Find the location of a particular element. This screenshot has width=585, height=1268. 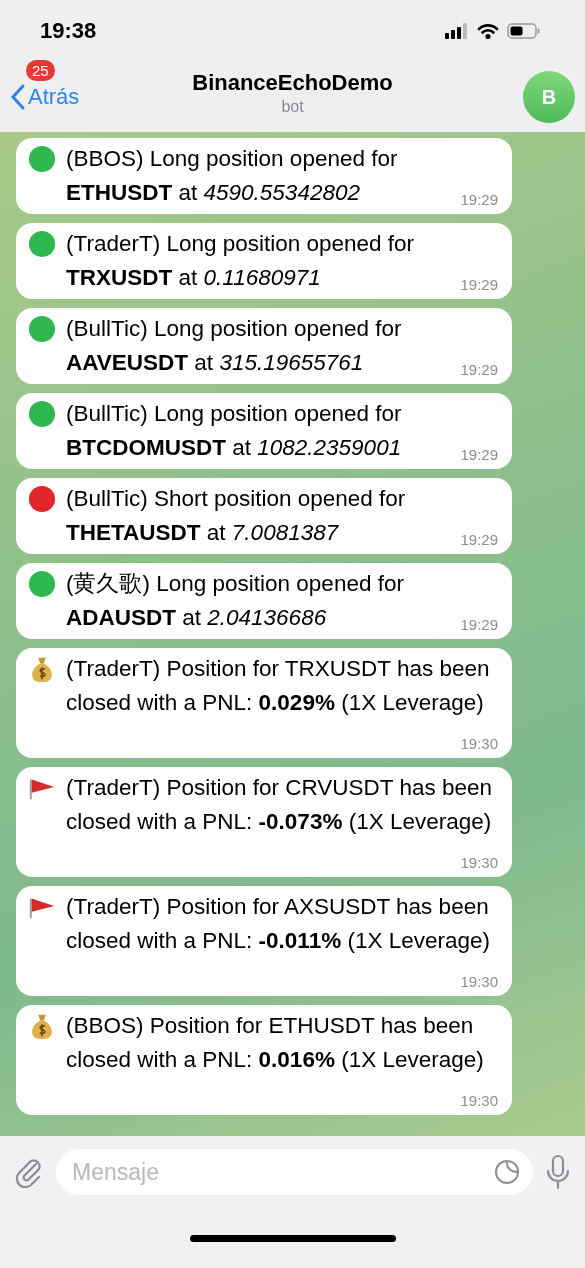

message-text: (TraderT) Position for CRVUSDT has been closed with a PNL: -0.073% (1X Leverage) is located at coordinates (279, 804).